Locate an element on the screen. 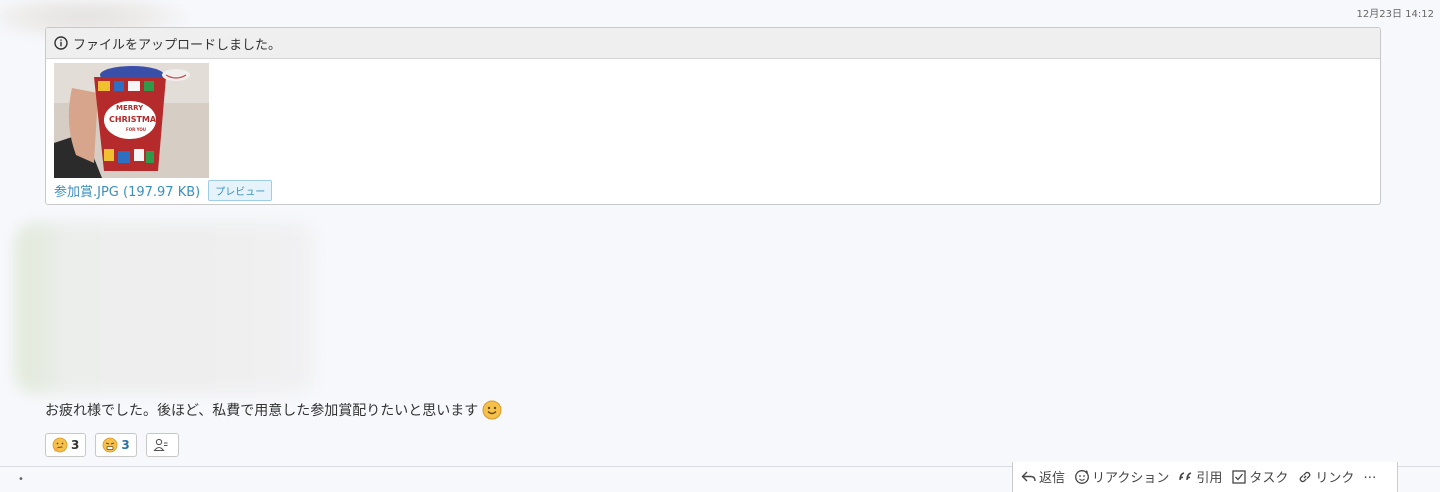 Image resolution: width=1440 pixels, height=492 pixels. tired-emoji-icon is located at coordinates (110, 445).